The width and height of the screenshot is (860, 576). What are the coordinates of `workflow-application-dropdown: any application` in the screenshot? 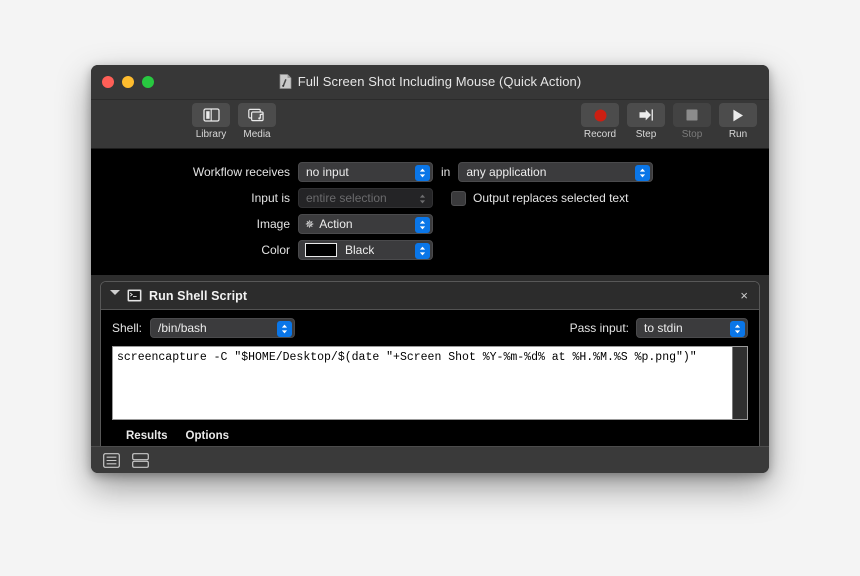 It's located at (556, 172).